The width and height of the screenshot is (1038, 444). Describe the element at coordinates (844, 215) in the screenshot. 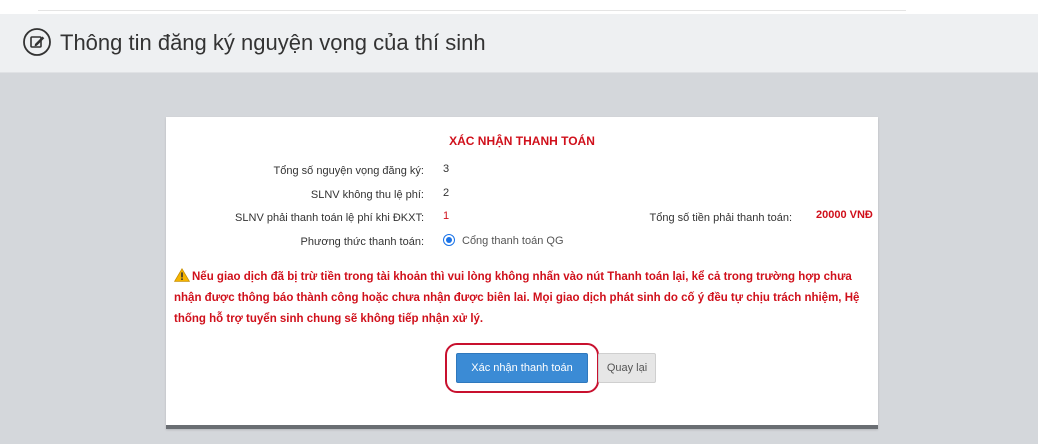

I see `total-amount-value: 20000 VNĐ` at that location.